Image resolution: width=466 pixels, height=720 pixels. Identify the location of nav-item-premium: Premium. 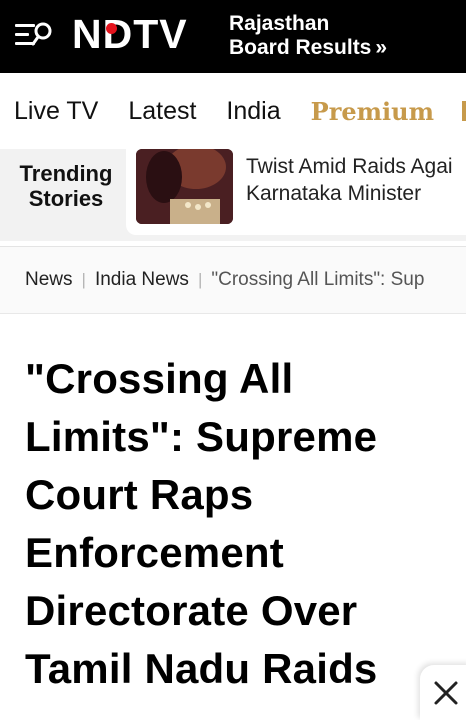
(372, 111).